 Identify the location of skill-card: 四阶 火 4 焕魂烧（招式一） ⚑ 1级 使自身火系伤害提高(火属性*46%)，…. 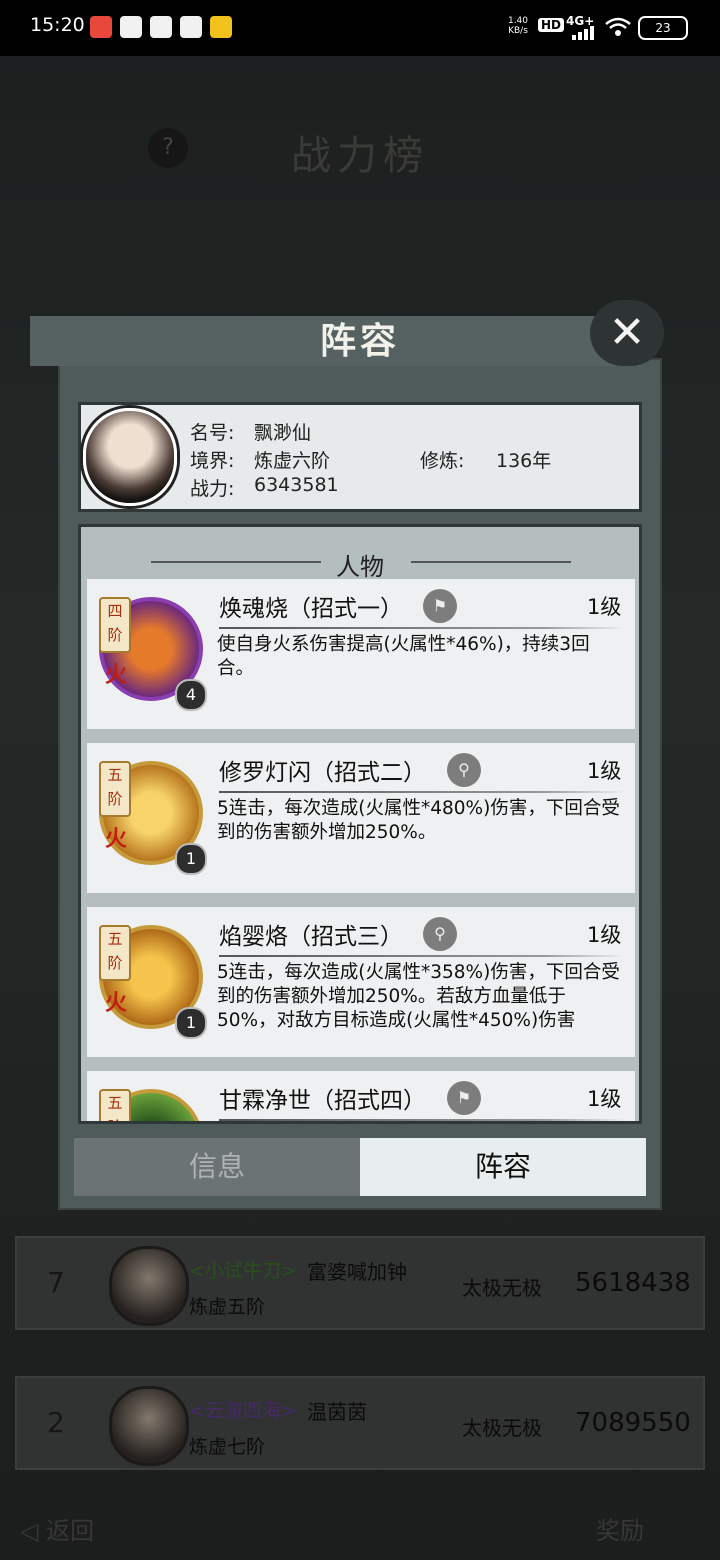
(361, 654).